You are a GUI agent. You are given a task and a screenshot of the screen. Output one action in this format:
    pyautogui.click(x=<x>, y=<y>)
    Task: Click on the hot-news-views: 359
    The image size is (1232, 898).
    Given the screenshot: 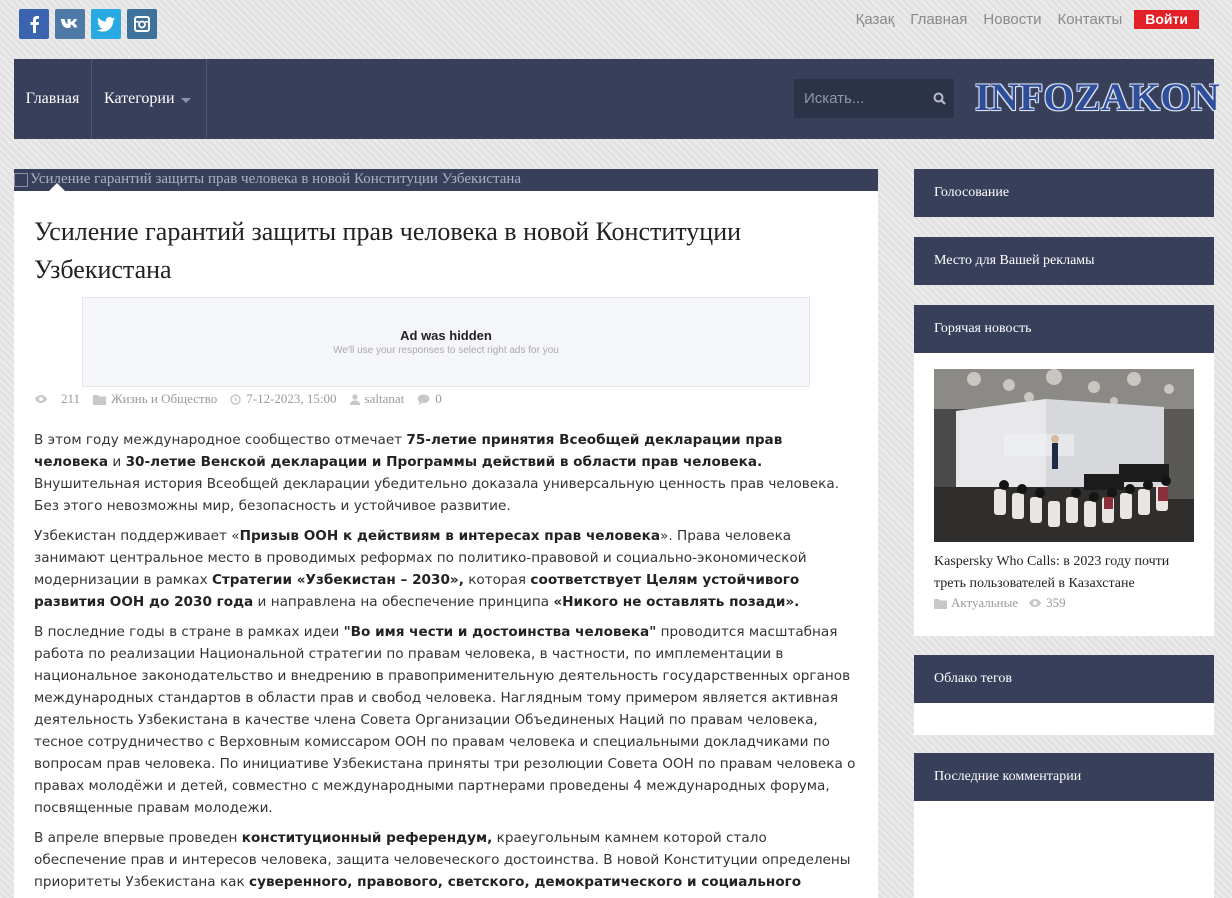 What is the action you would take?
    pyautogui.click(x=1047, y=603)
    